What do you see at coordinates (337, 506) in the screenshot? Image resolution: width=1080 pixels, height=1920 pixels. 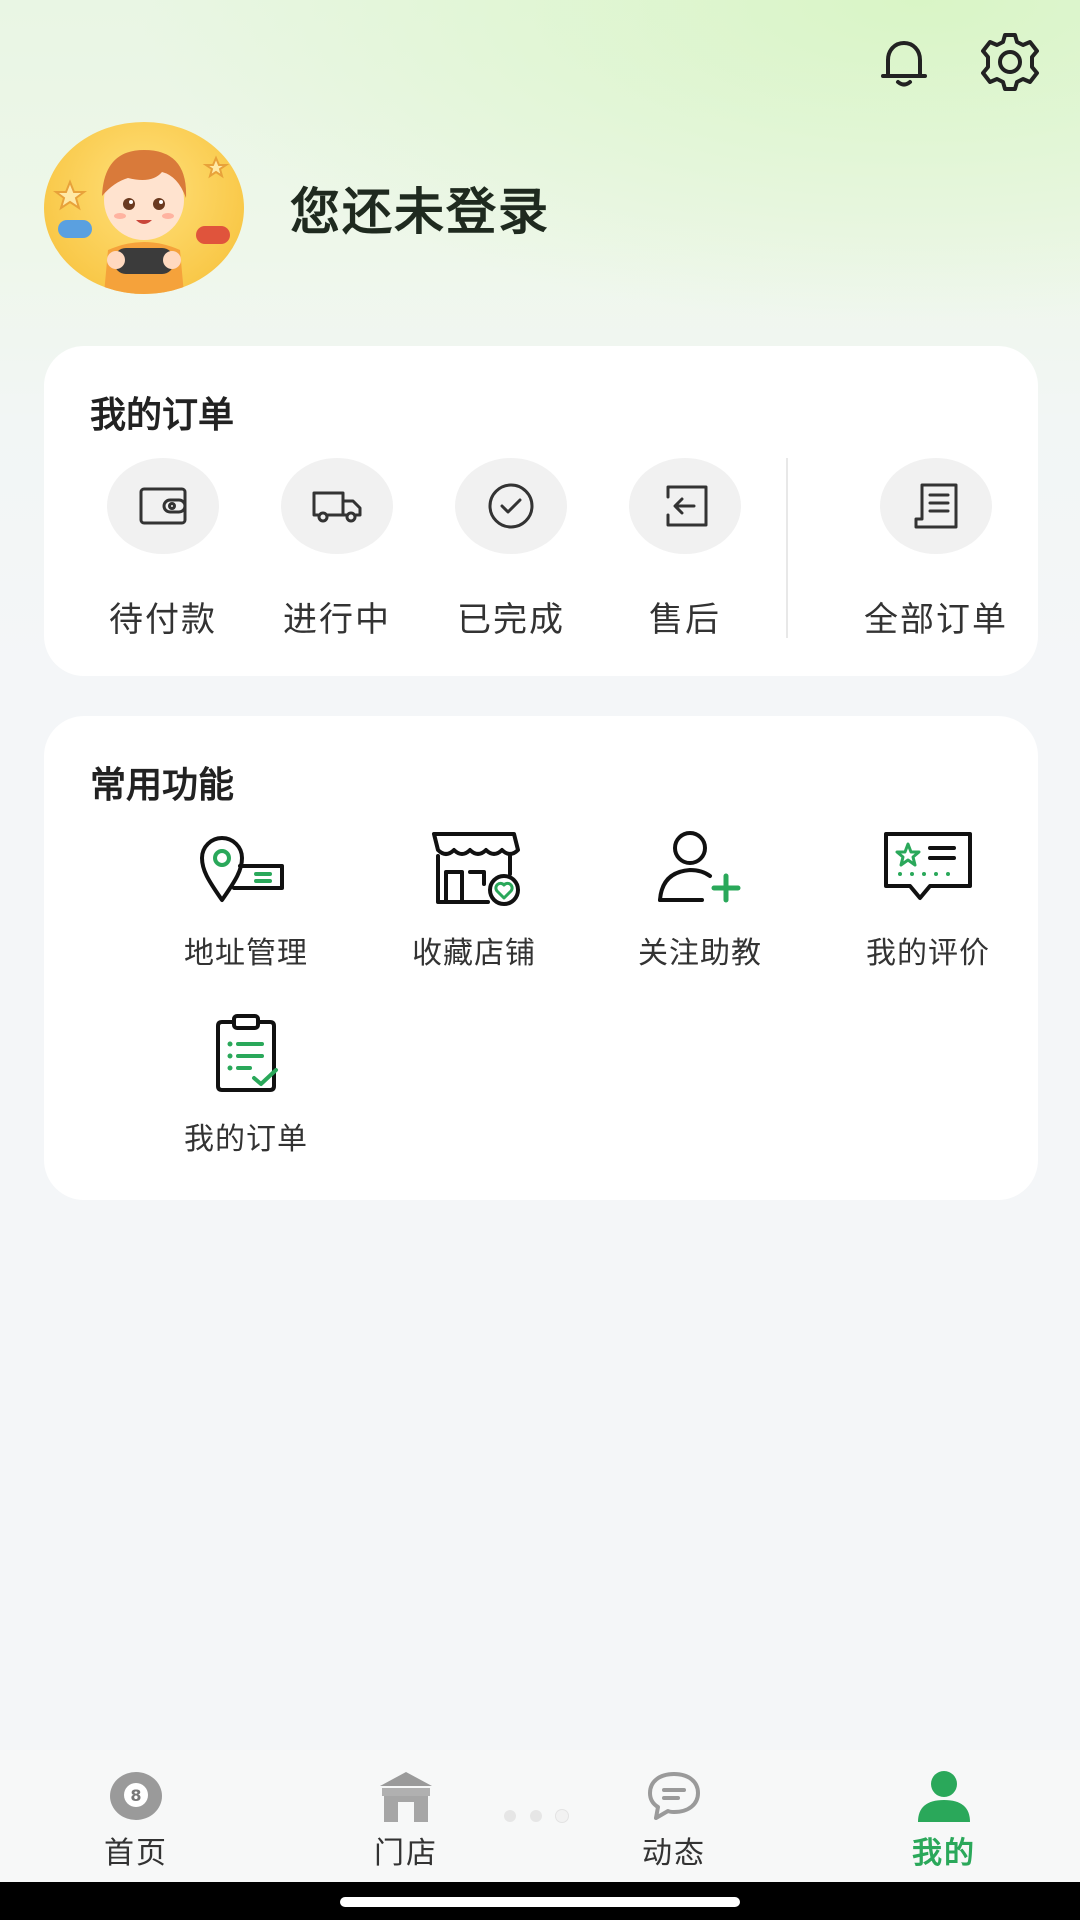 I see `truck-icon` at bounding box center [337, 506].